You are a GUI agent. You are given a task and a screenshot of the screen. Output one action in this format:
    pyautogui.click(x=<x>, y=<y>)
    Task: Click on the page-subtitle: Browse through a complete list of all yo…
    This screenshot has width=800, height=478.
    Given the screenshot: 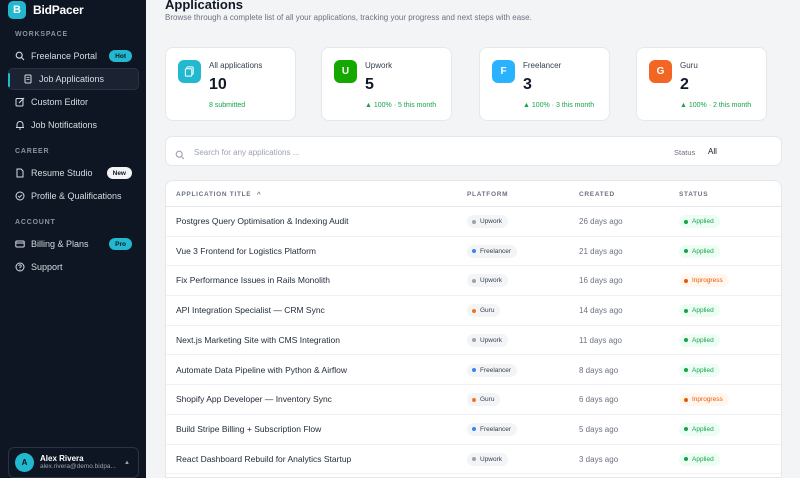 What is the action you would take?
    pyautogui.click(x=348, y=17)
    